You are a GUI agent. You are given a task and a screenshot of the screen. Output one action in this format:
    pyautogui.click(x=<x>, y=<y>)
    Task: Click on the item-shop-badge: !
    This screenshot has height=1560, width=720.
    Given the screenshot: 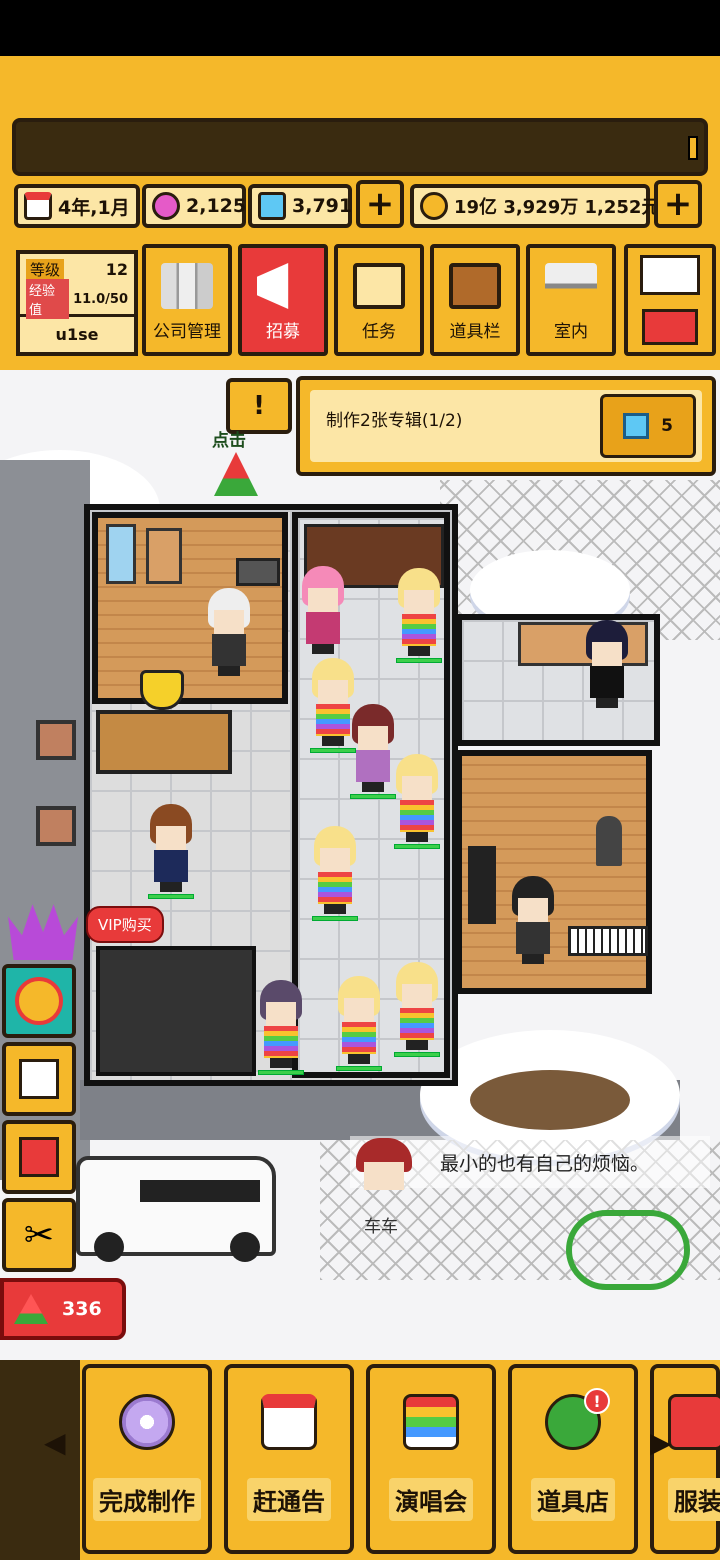 What is the action you would take?
    pyautogui.click(x=597, y=1401)
    